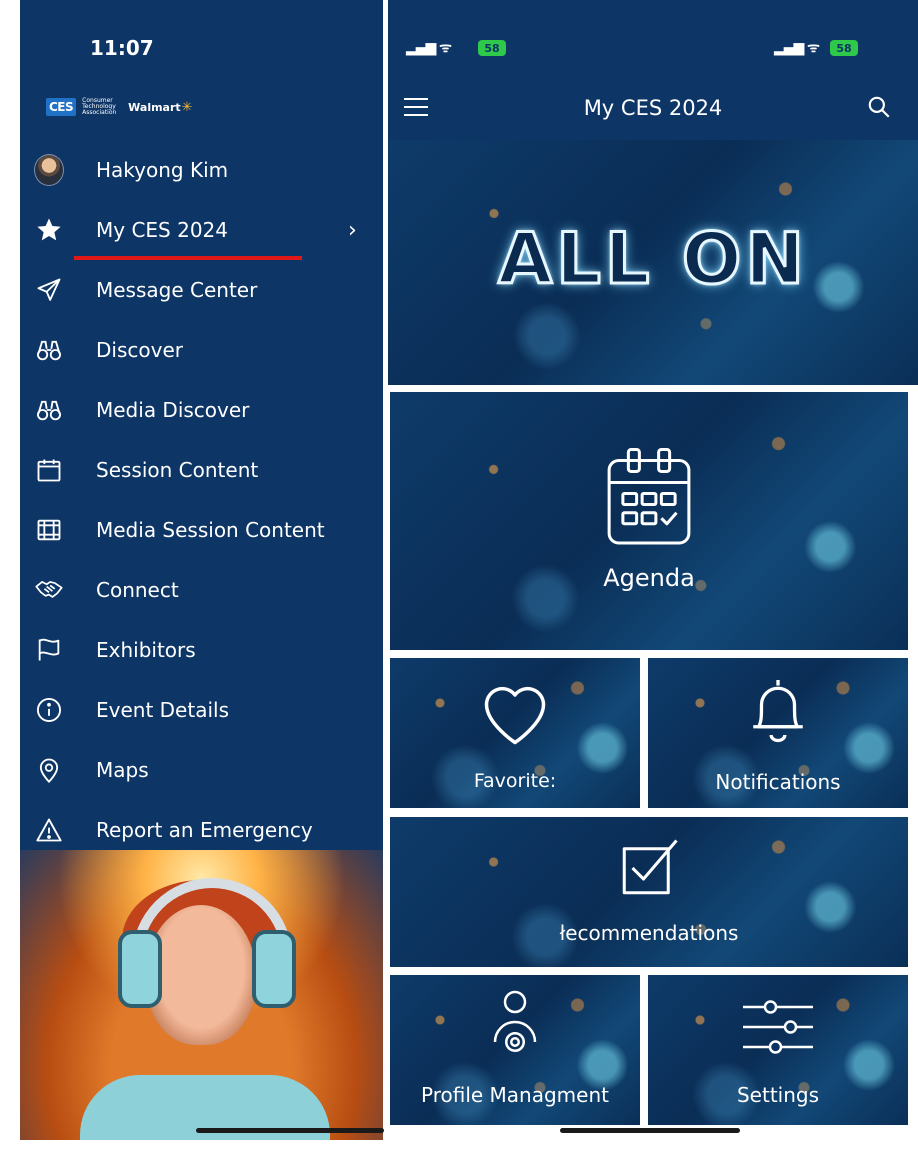 The height and width of the screenshot is (1168, 918). Describe the element at coordinates (187, 107) in the screenshot. I see `walmart-spark-icon: ✳` at that location.